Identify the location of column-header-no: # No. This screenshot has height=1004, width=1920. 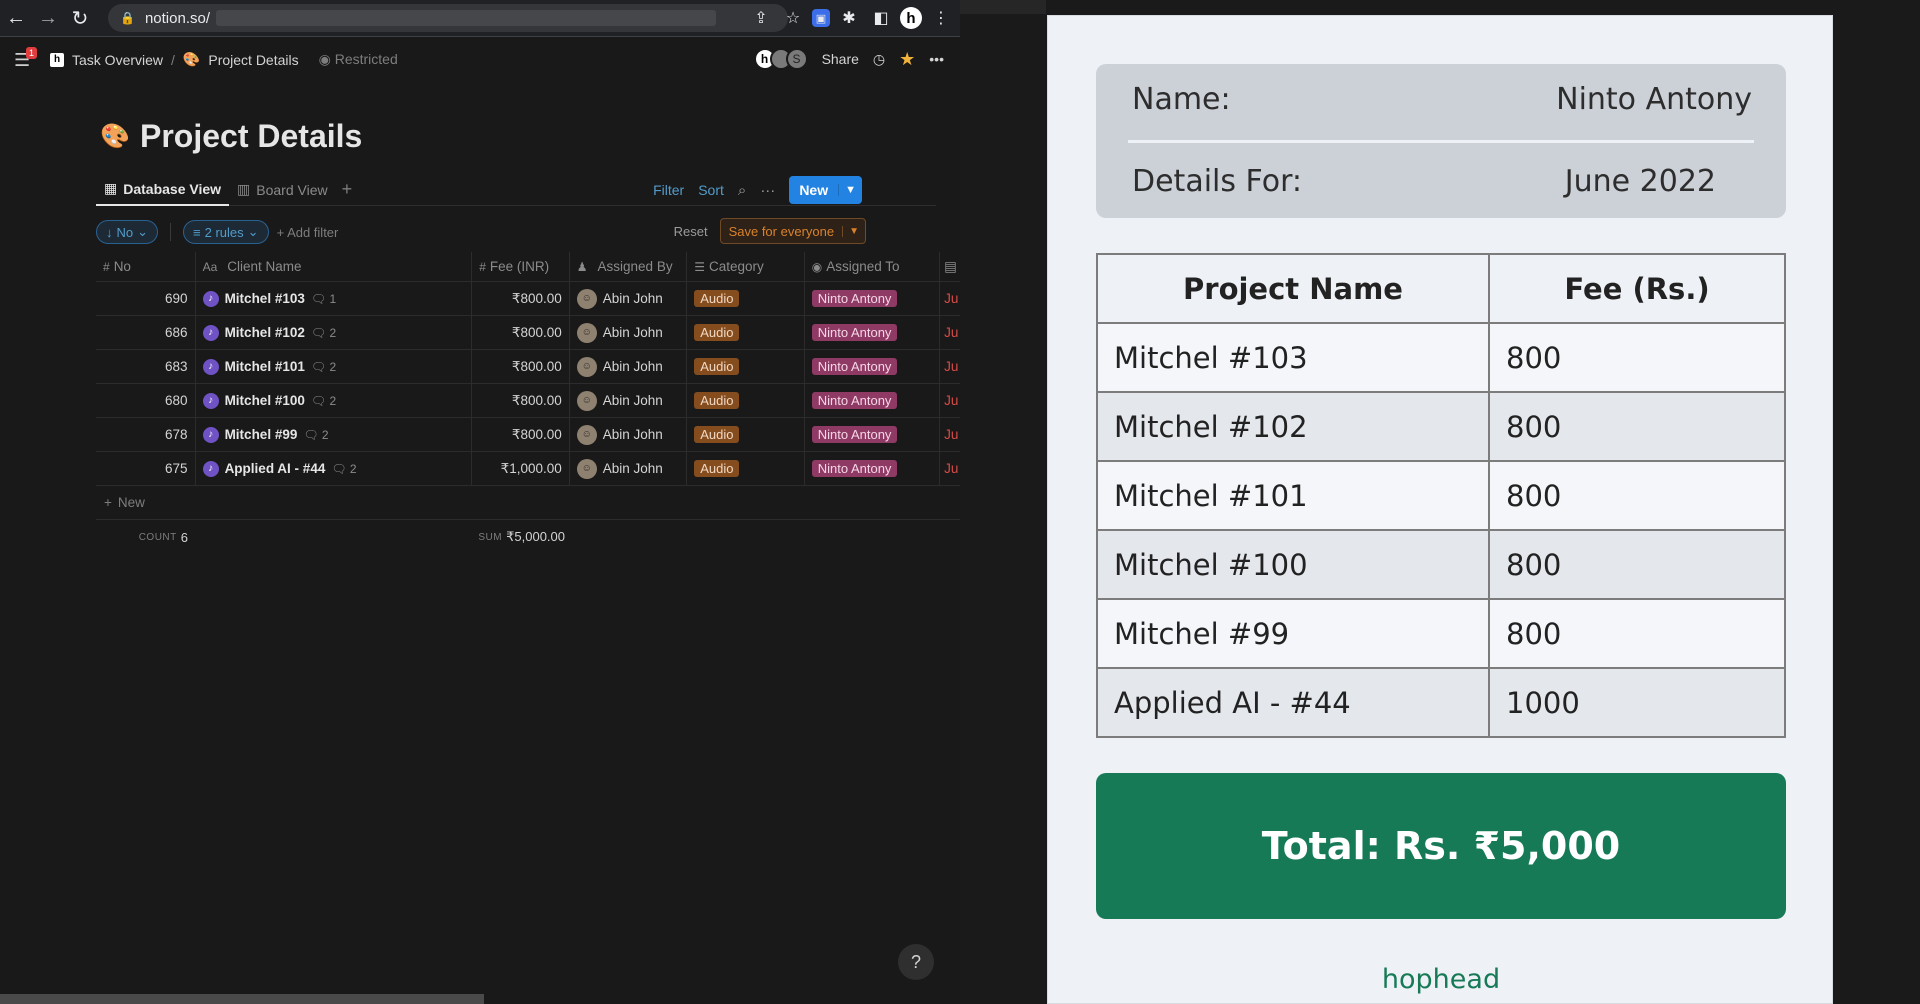
(146, 266).